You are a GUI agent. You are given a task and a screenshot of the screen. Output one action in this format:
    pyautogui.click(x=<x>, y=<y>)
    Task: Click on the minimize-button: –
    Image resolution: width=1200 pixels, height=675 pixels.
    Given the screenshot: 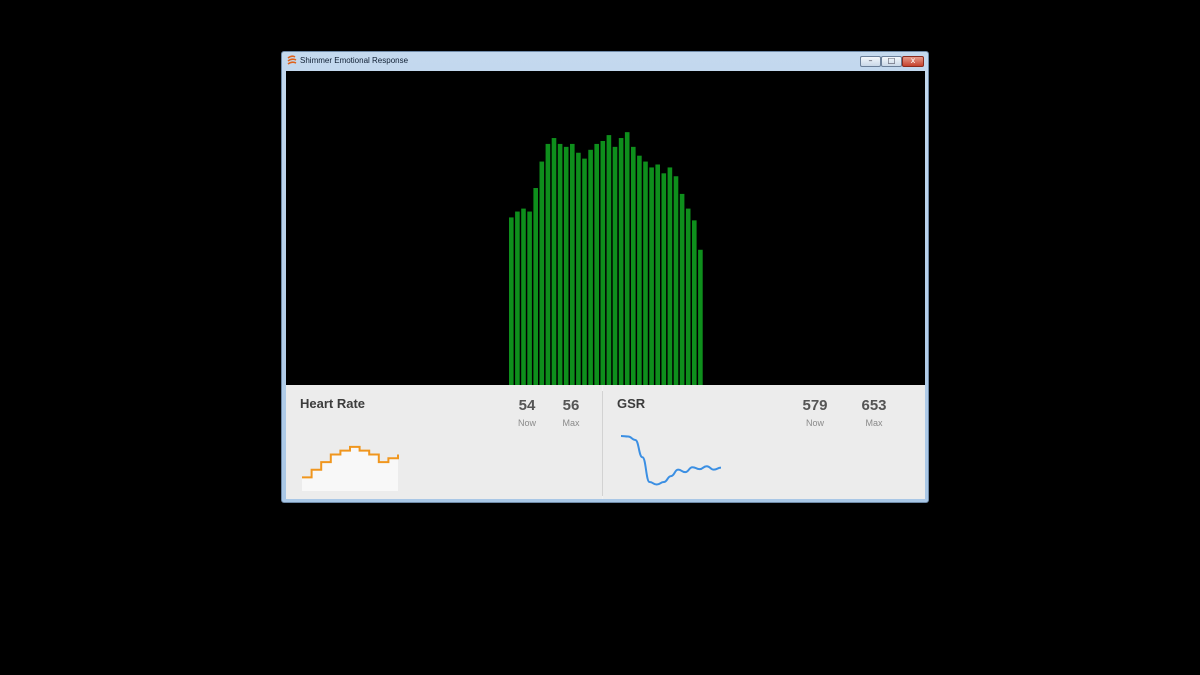 What is the action you would take?
    pyautogui.click(x=870, y=61)
    